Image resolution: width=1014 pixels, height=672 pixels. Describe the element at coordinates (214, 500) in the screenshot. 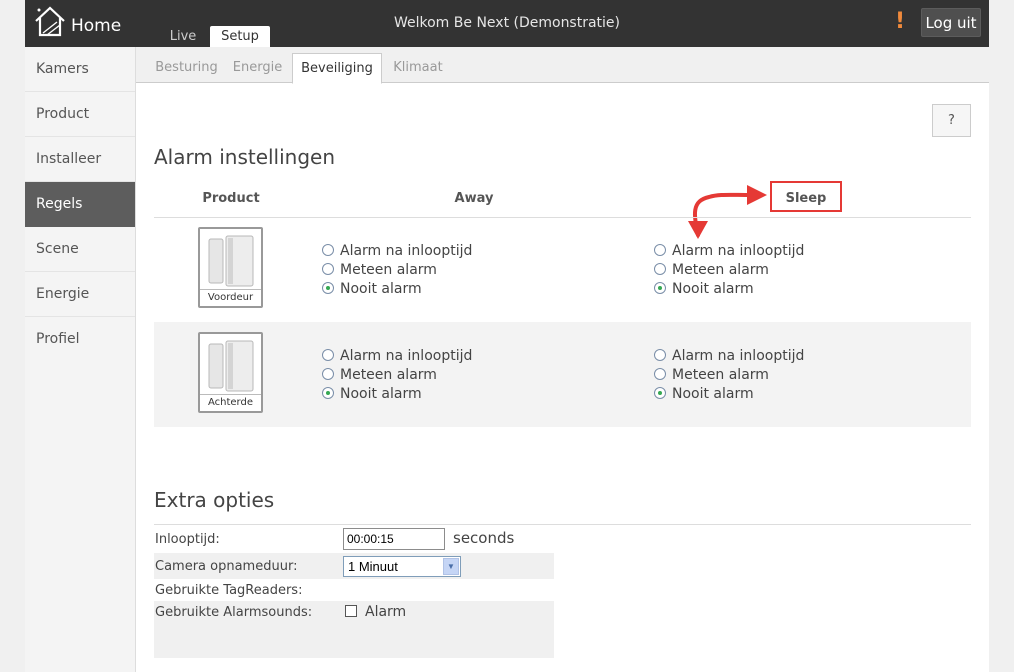

I see `extra-options-title: Extra opties` at that location.